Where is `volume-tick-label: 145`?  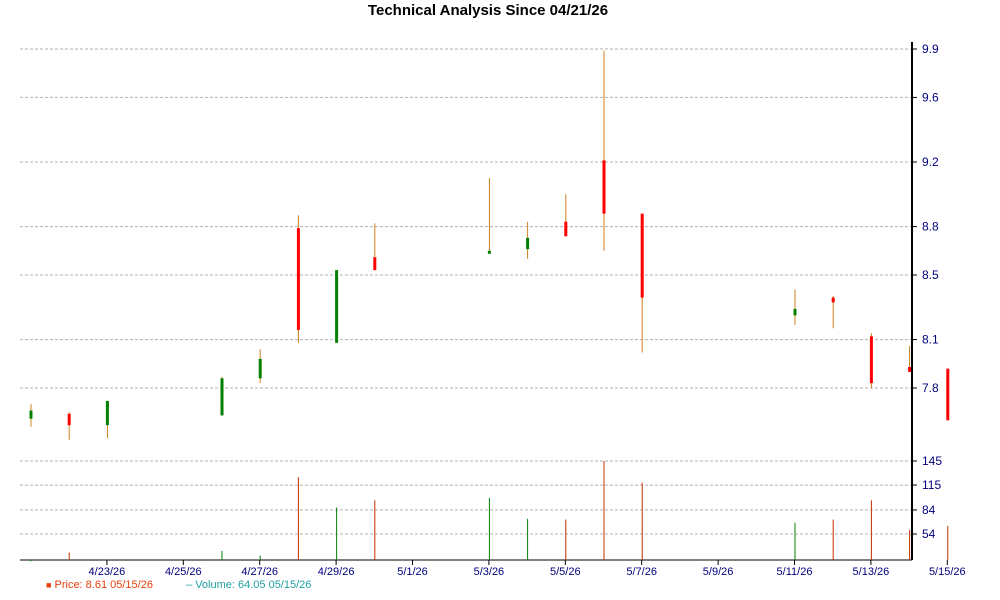
volume-tick-label: 145 is located at coordinates (932, 461).